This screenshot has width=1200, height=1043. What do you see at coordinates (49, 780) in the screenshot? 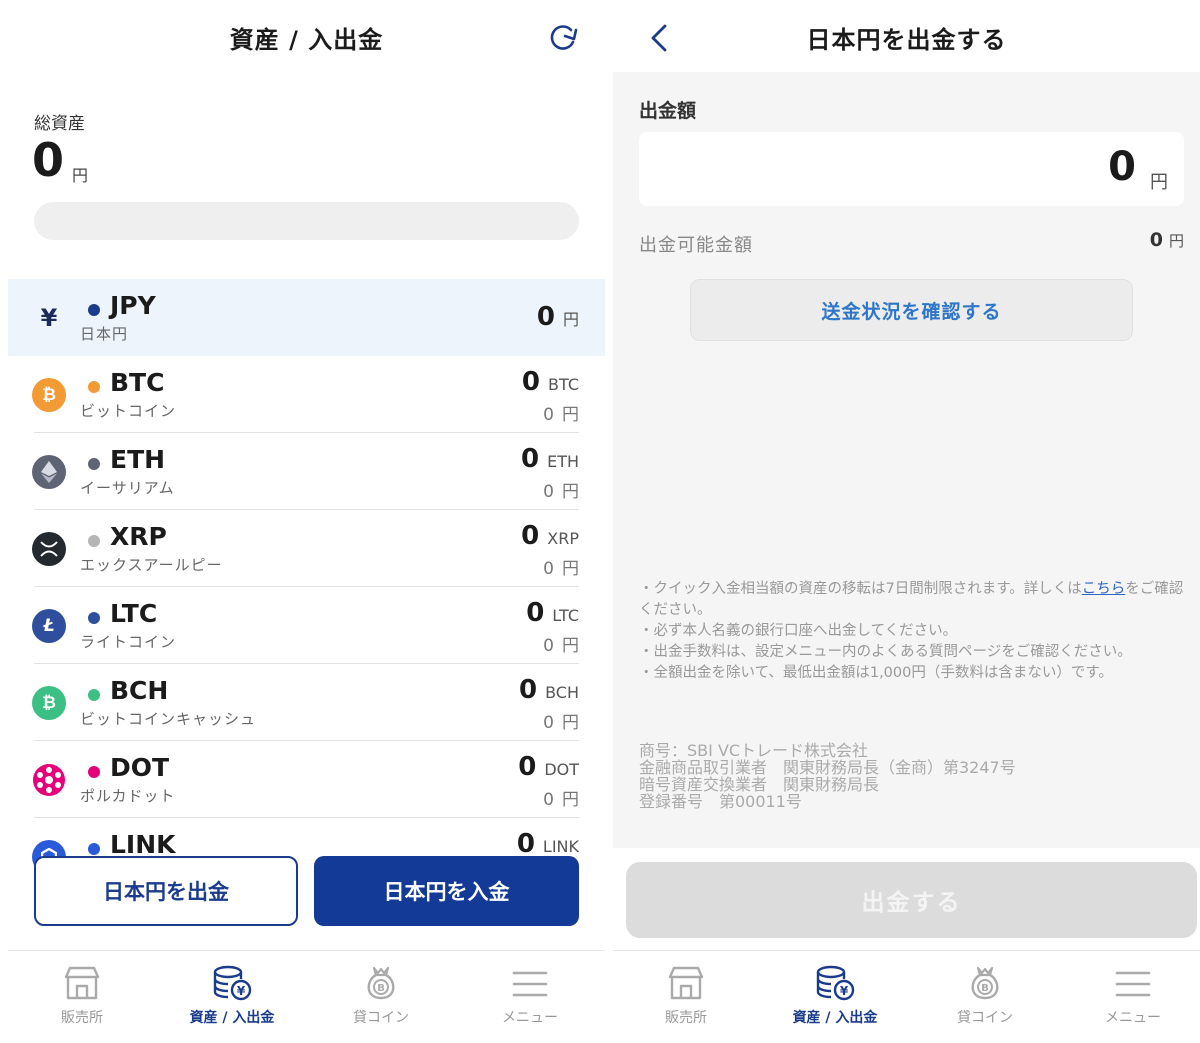
I see `polkadot-icon` at bounding box center [49, 780].